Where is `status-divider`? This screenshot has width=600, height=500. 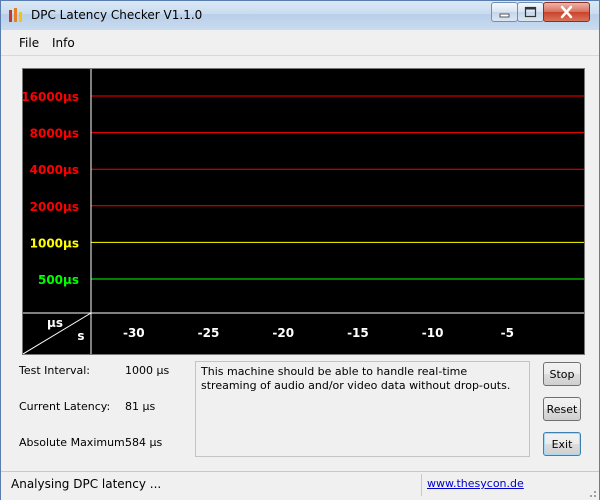
status-divider is located at coordinates (421, 485).